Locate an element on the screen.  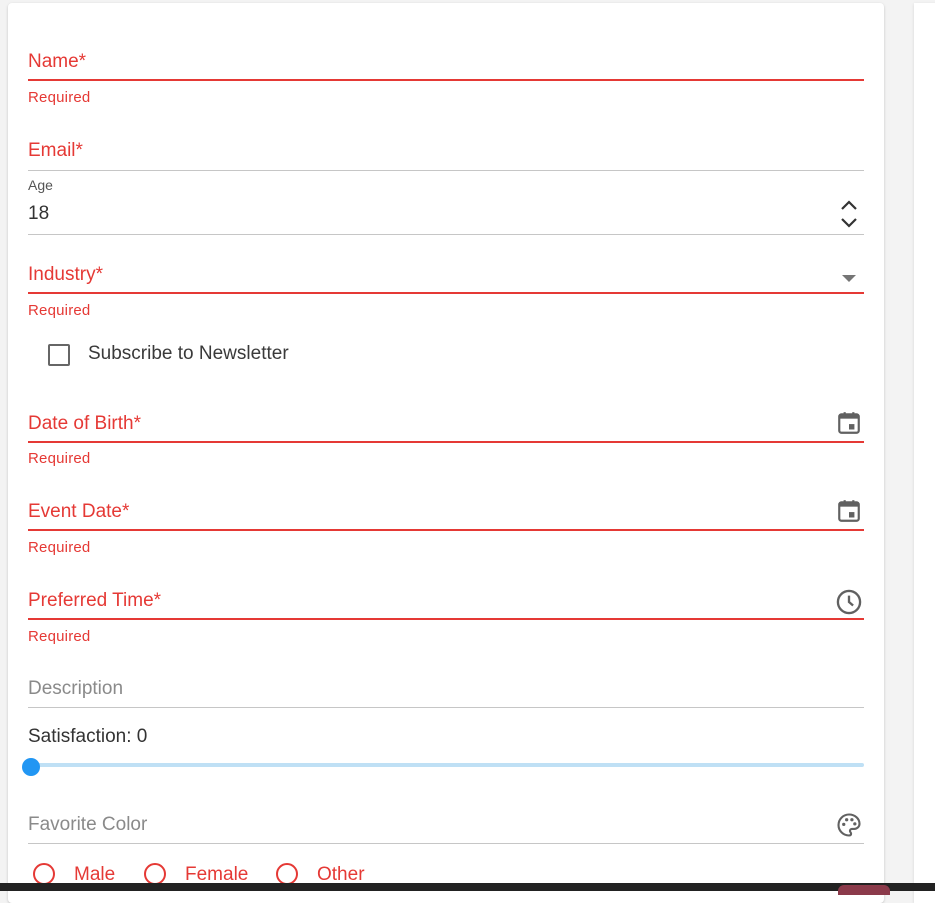
stepper-icon is located at coordinates (849, 214).